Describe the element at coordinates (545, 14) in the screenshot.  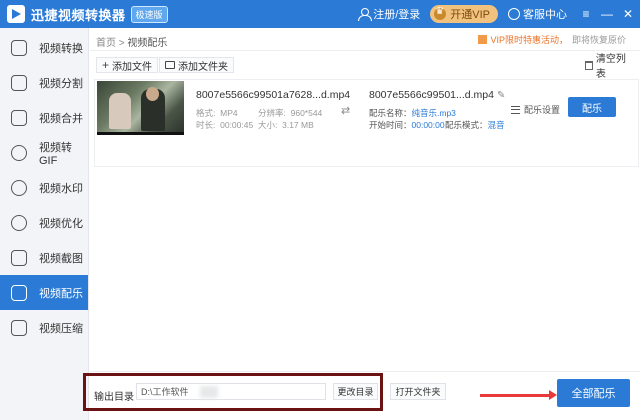
I see `service-center-link: 客服中心` at that location.